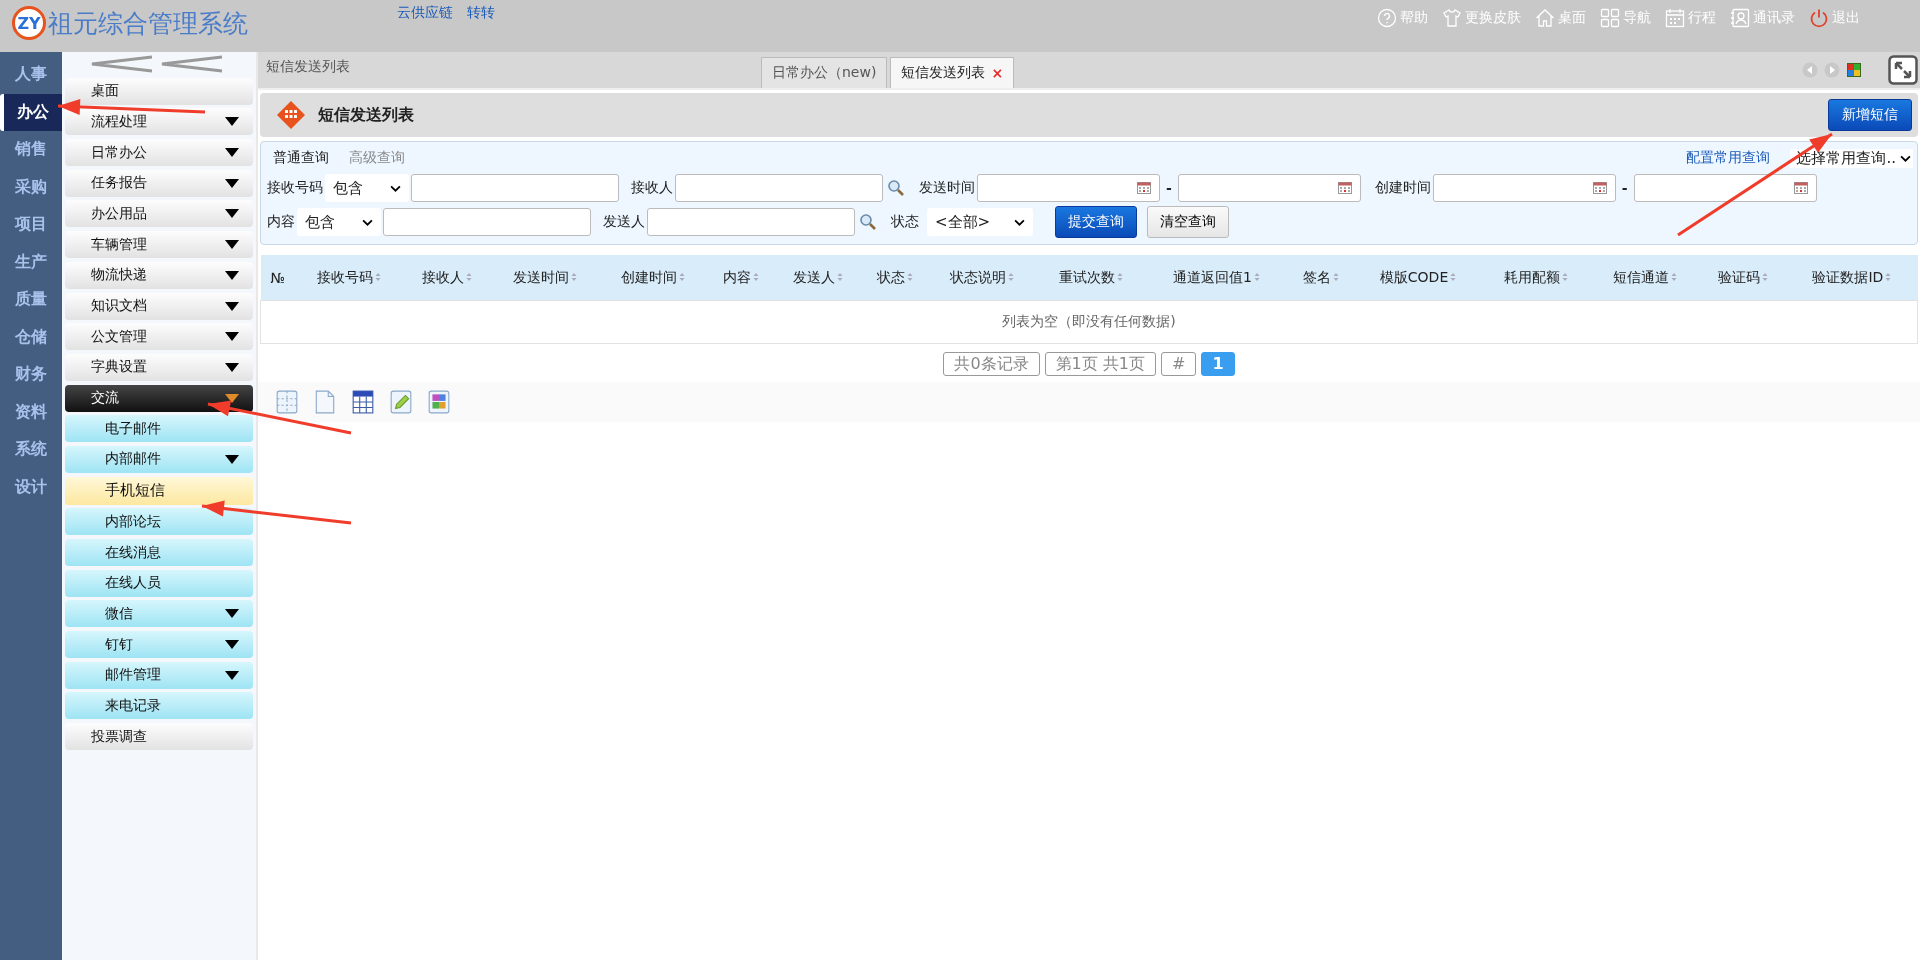 The width and height of the screenshot is (1920, 960). Describe the element at coordinates (159, 706) in the screenshot. I see `submenu-item: 来电记录` at that location.